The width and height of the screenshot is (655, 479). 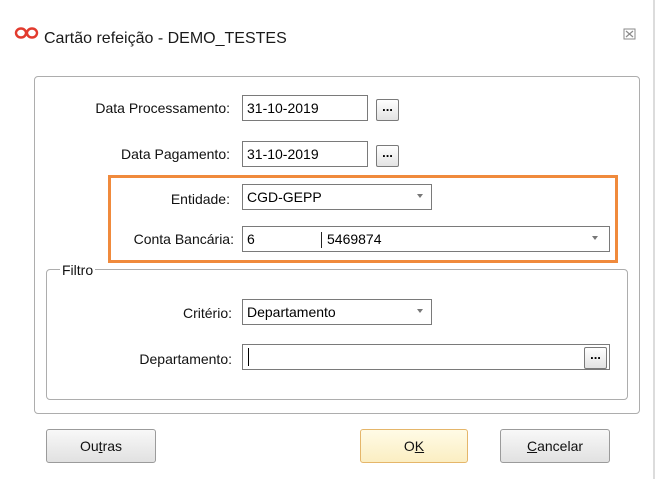 What do you see at coordinates (426, 239) in the screenshot?
I see `conta-bancaria-select: 6 5469874` at bounding box center [426, 239].